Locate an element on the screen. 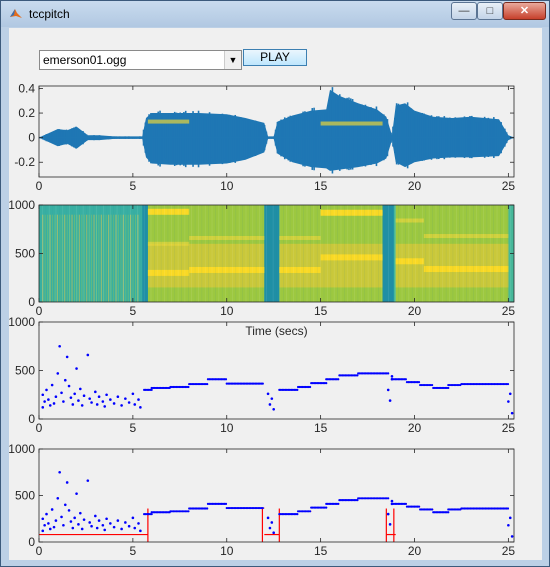 The image size is (550, 567). y-tick-label: 500 is located at coordinates (25, 254).